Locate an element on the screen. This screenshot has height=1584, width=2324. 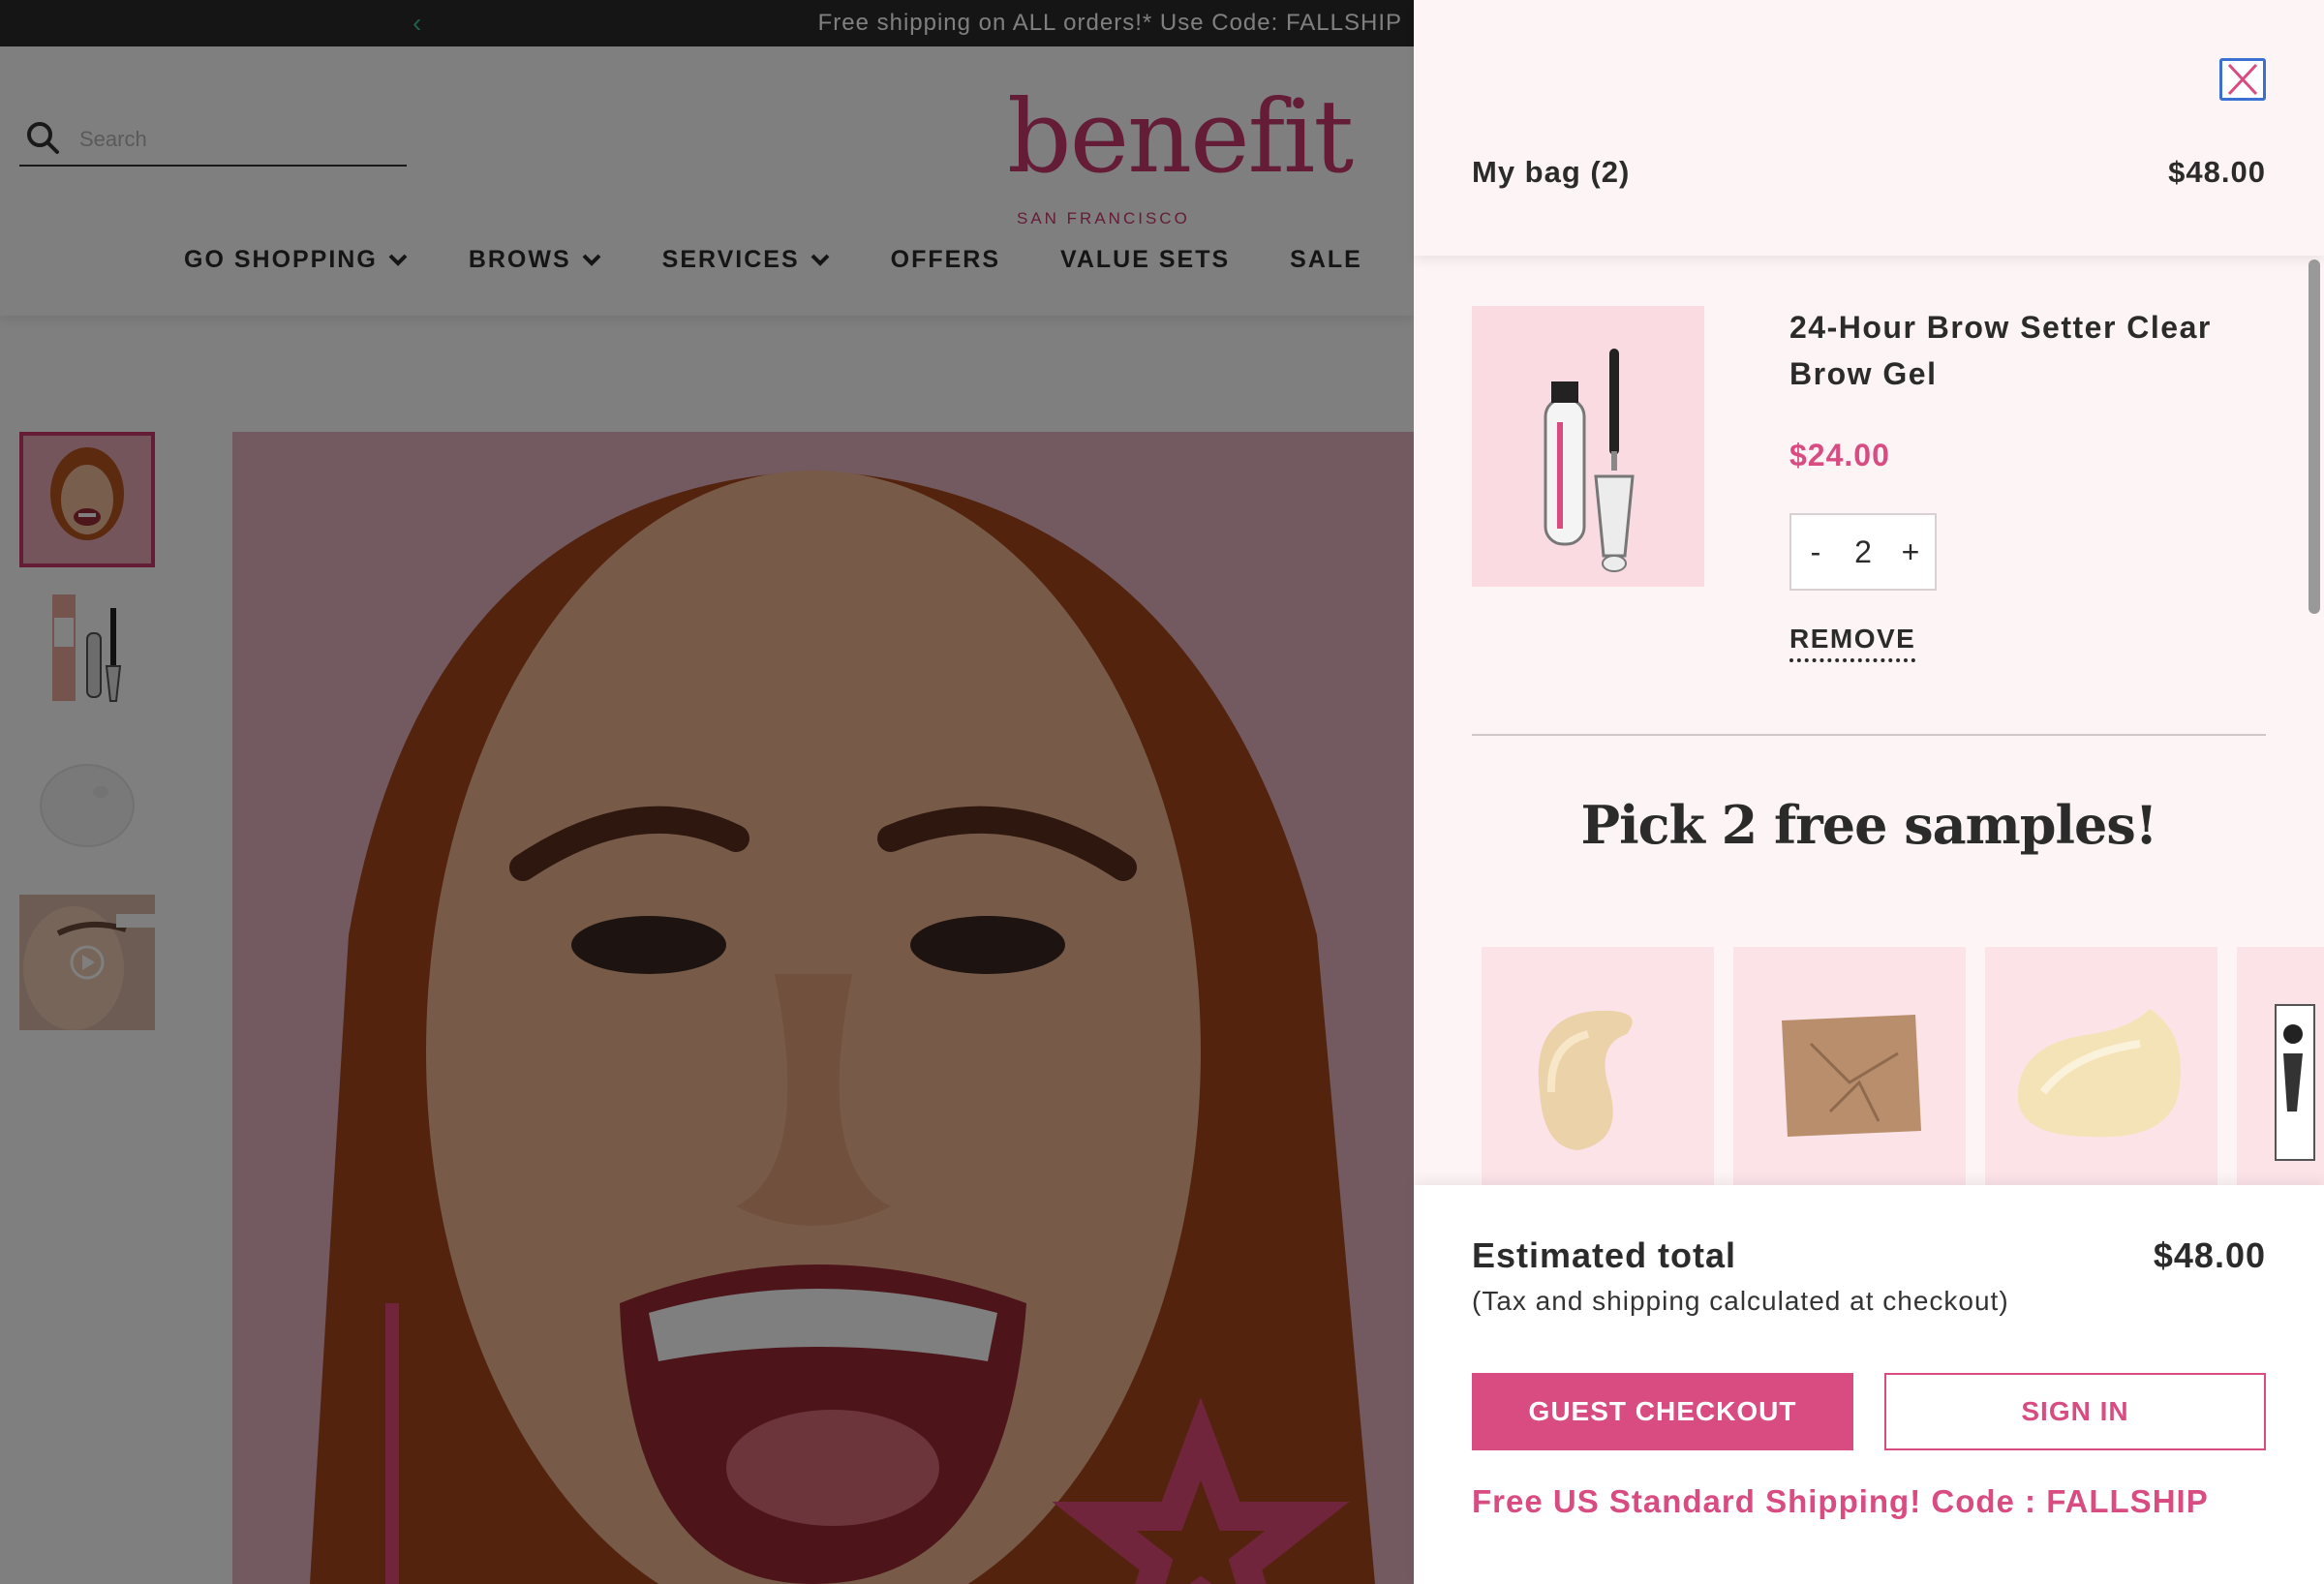
foundation-swatch-image is located at coordinates (1598, 1066).